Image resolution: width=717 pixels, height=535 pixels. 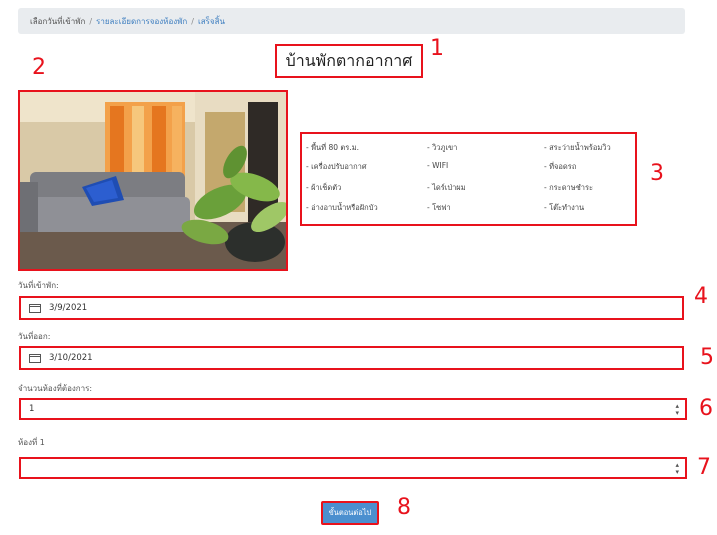 What do you see at coordinates (342, 207) in the screenshot?
I see `amenity-item: - อ่างอาบน้ำหรือฝักบัว` at bounding box center [342, 207].